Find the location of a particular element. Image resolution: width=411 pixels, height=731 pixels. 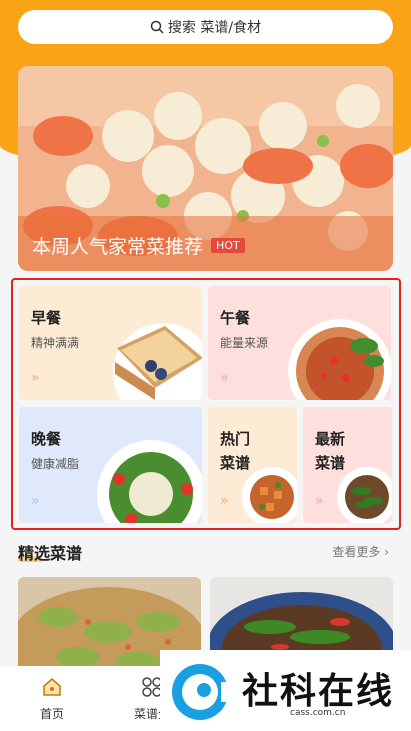

tab-home: 首页 is located at coordinates (52, 698).